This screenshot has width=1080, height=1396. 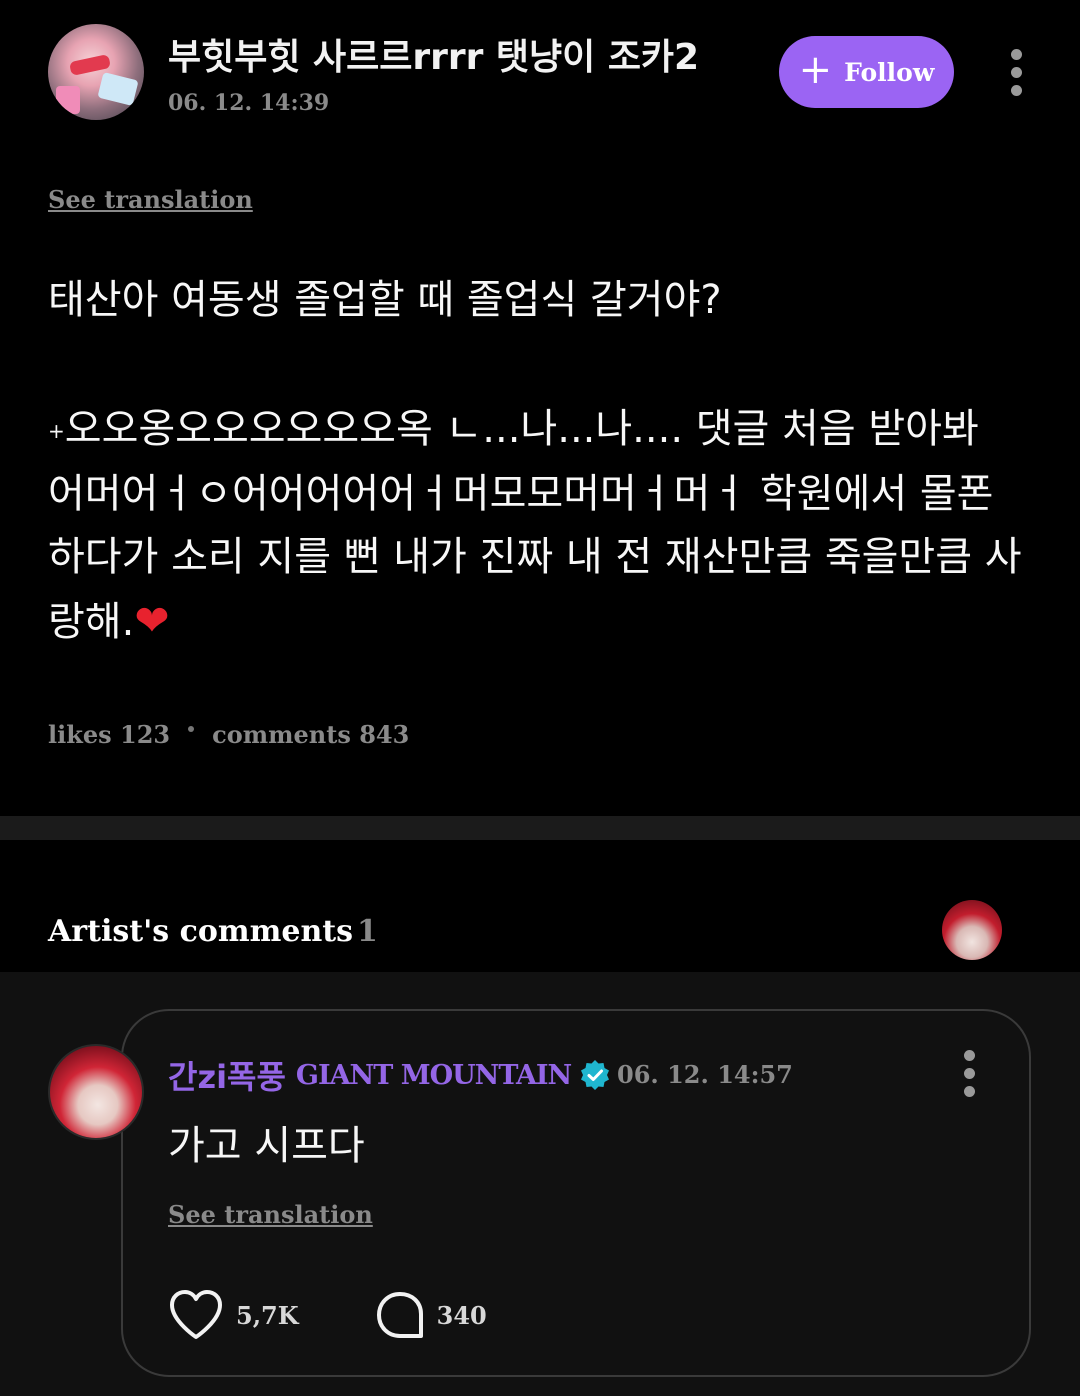 I want to click on speech-bubble-icon, so click(x=399, y=1315).